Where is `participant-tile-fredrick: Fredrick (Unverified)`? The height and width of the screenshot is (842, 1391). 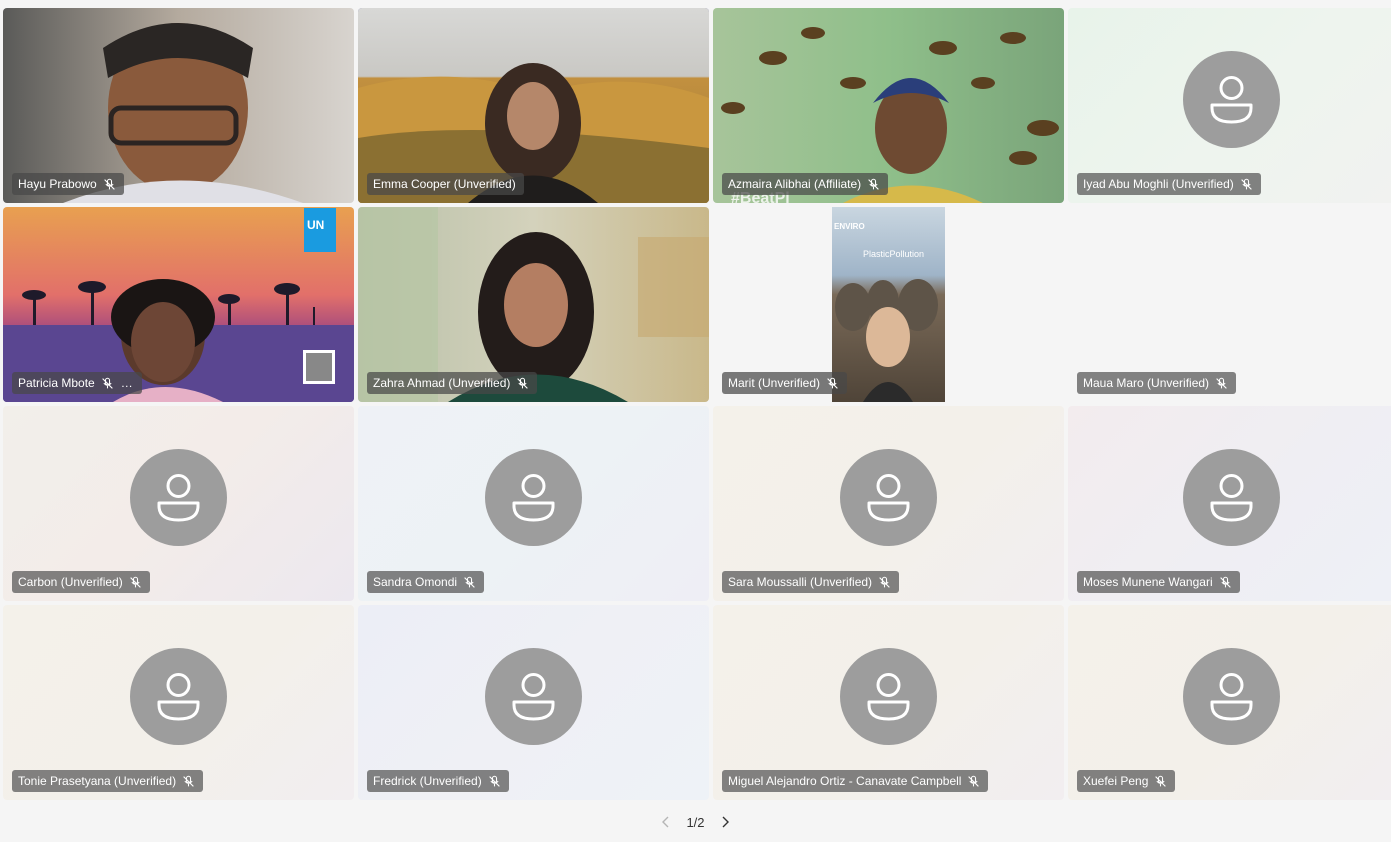 participant-tile-fredrick: Fredrick (Unverified) is located at coordinates (533, 702).